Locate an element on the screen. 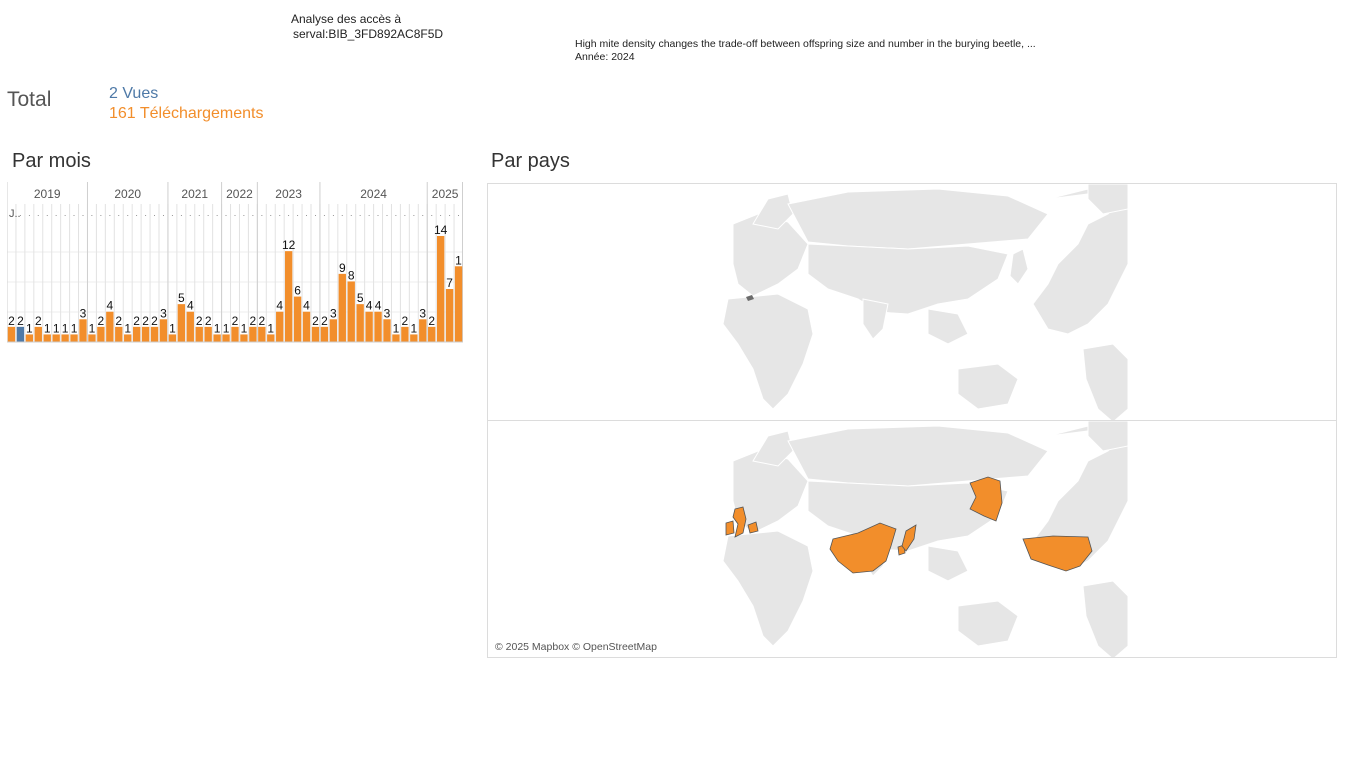 The height and width of the screenshot is (768, 1366). total-views: 2 Vues is located at coordinates (133, 94).